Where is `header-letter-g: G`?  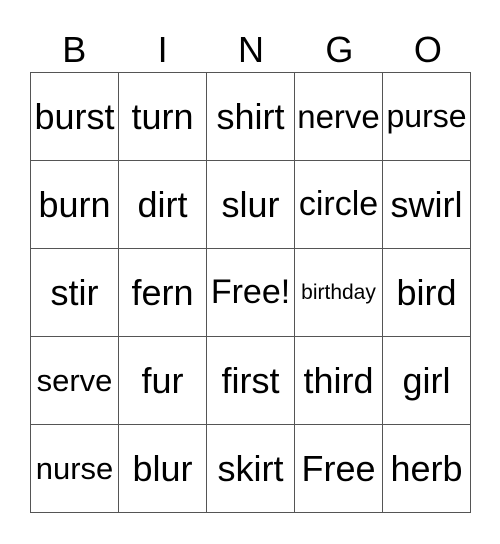 header-letter-g: G is located at coordinates (339, 49).